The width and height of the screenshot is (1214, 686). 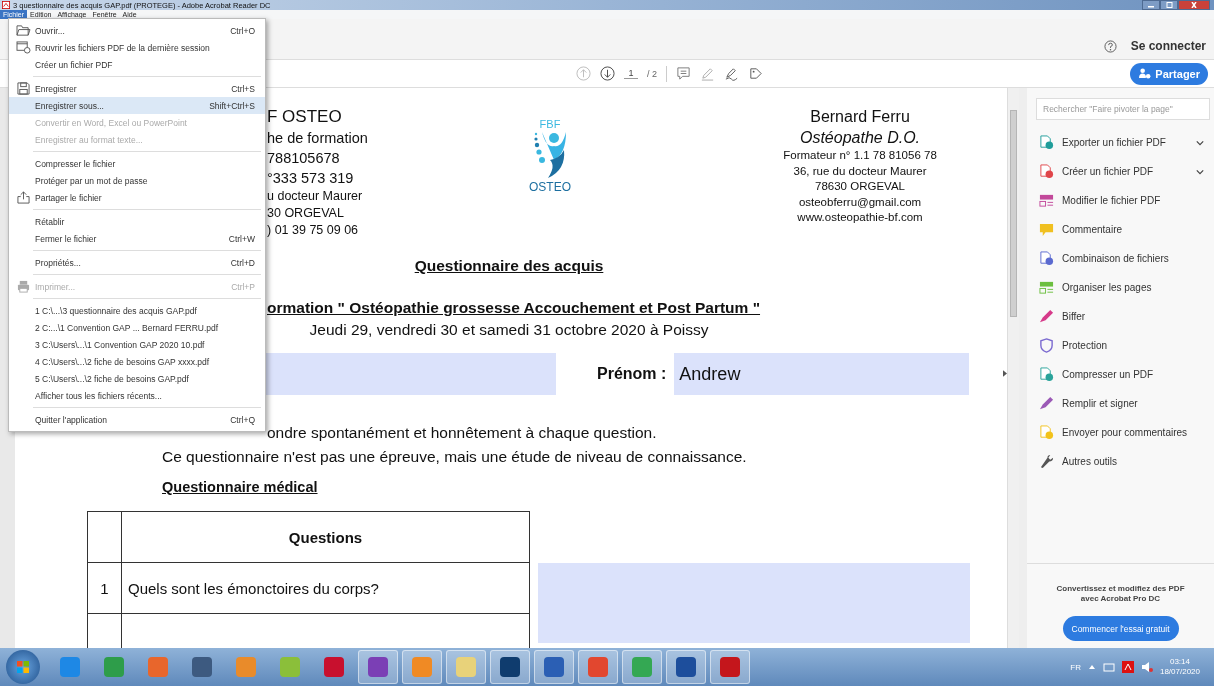 I want to click on clock-time: 03:14, so click(x=1179, y=662).